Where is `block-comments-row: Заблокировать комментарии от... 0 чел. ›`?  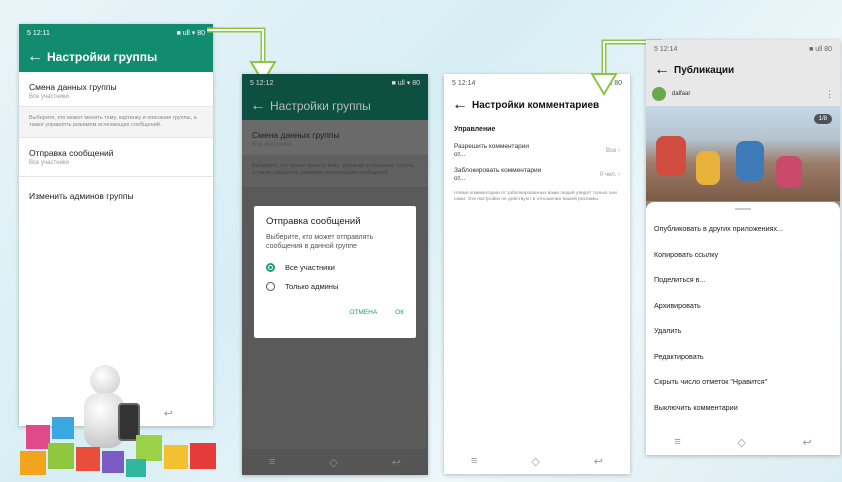 block-comments-row: Заблокировать комментарии от... 0 чел. › is located at coordinates (537, 175).